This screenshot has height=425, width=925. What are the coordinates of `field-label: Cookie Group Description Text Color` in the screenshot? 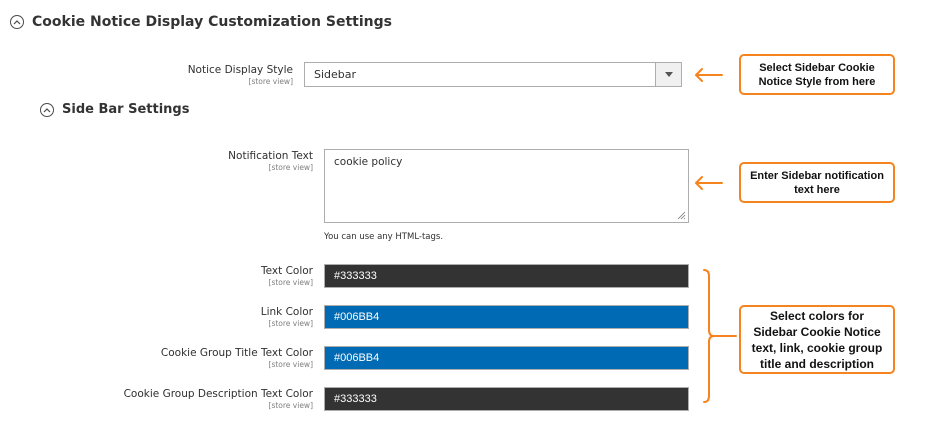 It's located at (218, 394).